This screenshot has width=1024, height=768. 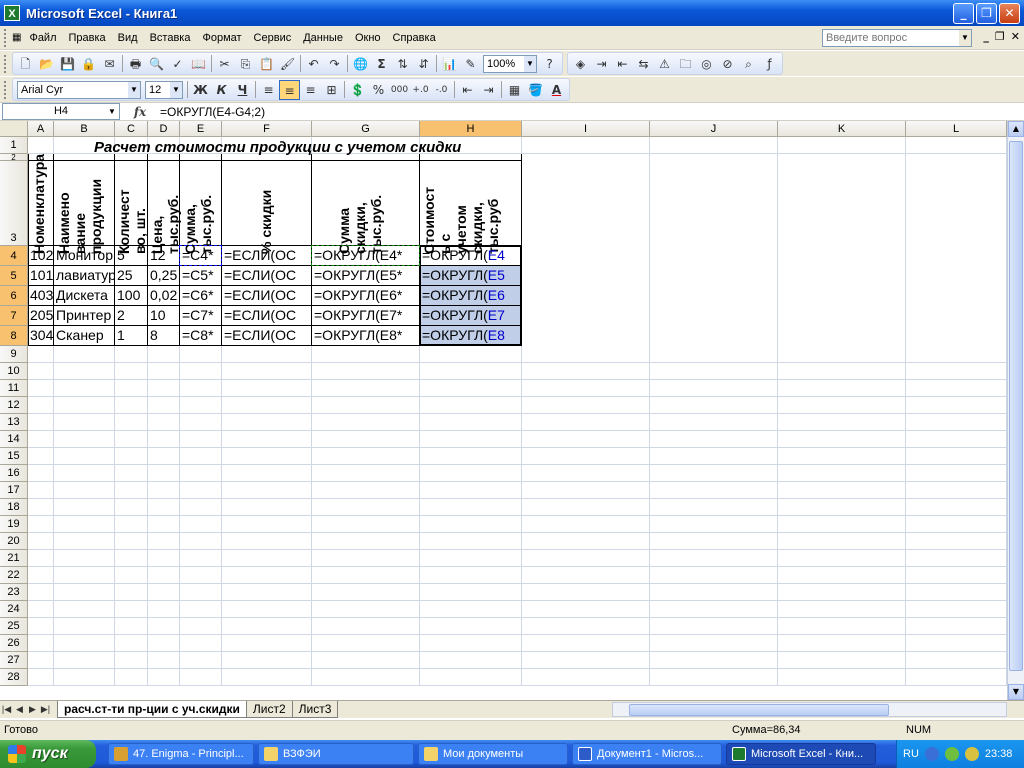 What do you see at coordinates (14, 473) in the screenshot?
I see `row-header-16: 16` at bounding box center [14, 473].